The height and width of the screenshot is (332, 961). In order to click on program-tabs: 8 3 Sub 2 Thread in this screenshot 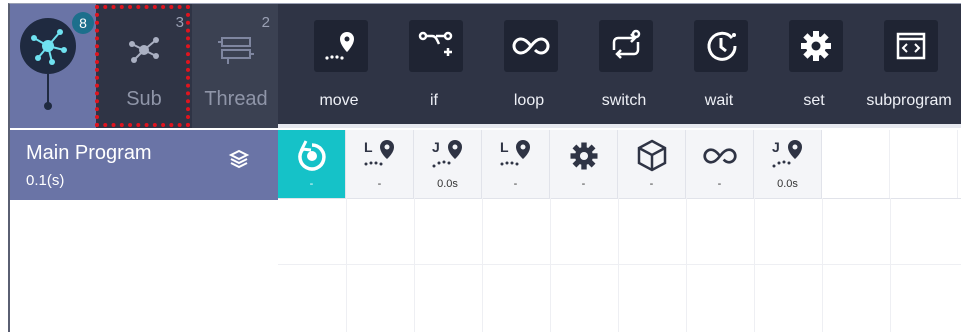, I will do `click(144, 66)`.